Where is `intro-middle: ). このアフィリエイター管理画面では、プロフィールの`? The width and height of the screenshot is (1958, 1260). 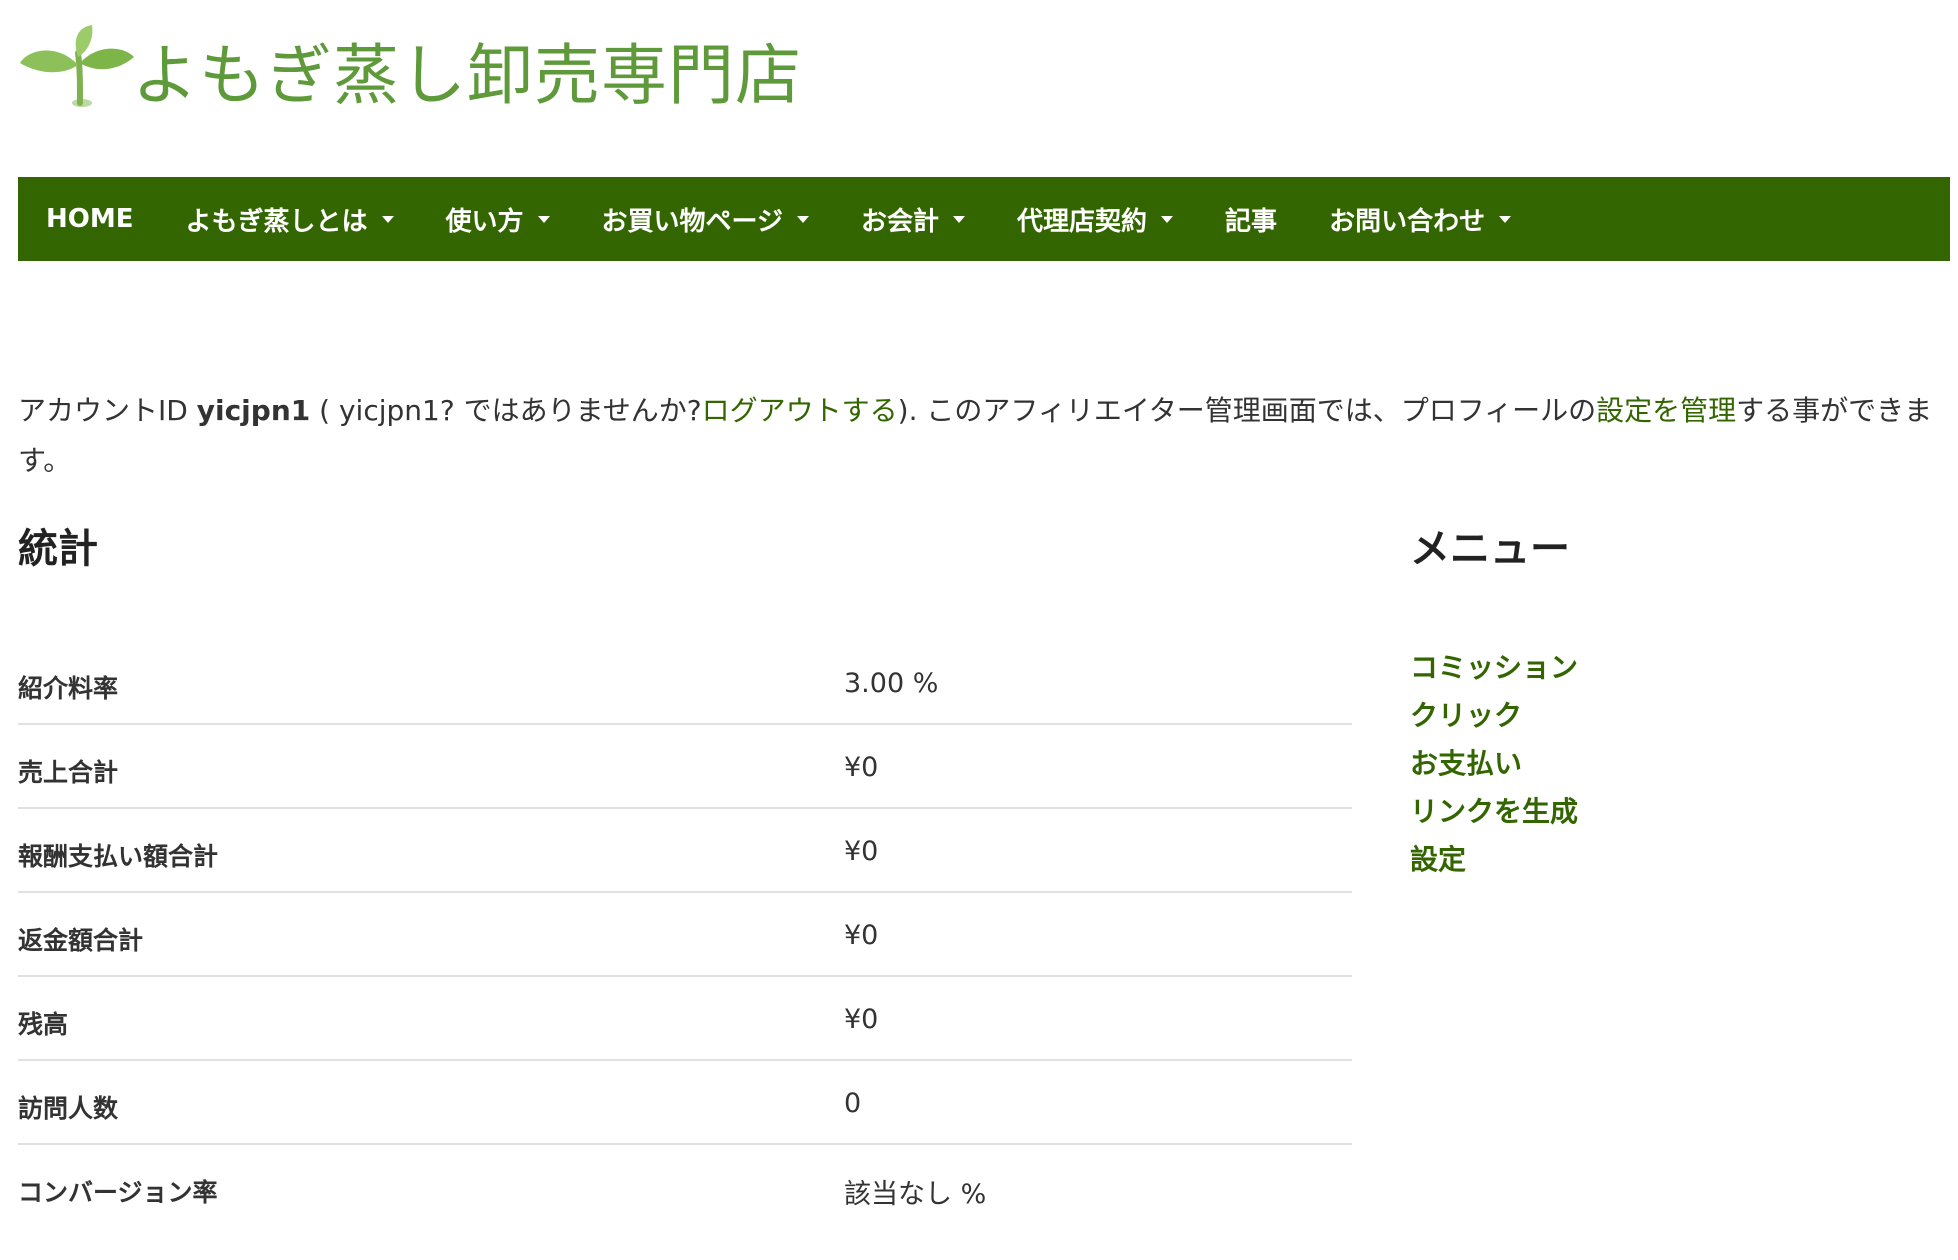 intro-middle: ). このアフィリエイター管理画面では、プロフィールの is located at coordinates (1247, 410).